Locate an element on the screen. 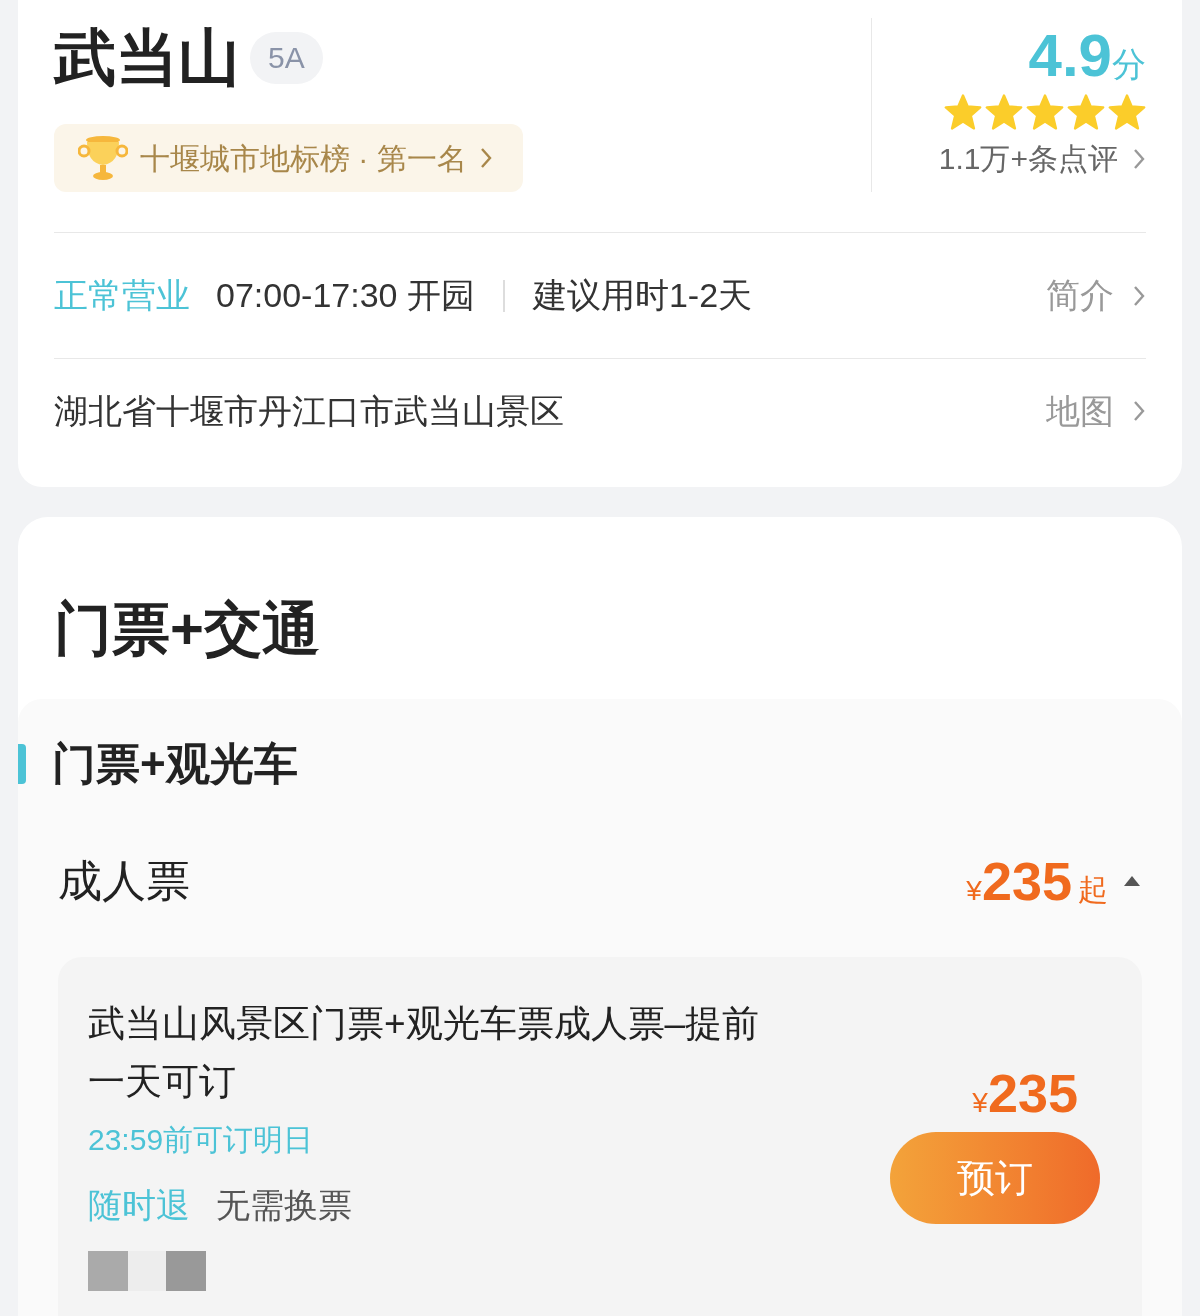 This screenshot has height=1316, width=1200. starting-price: 235 is located at coordinates (1026, 881).